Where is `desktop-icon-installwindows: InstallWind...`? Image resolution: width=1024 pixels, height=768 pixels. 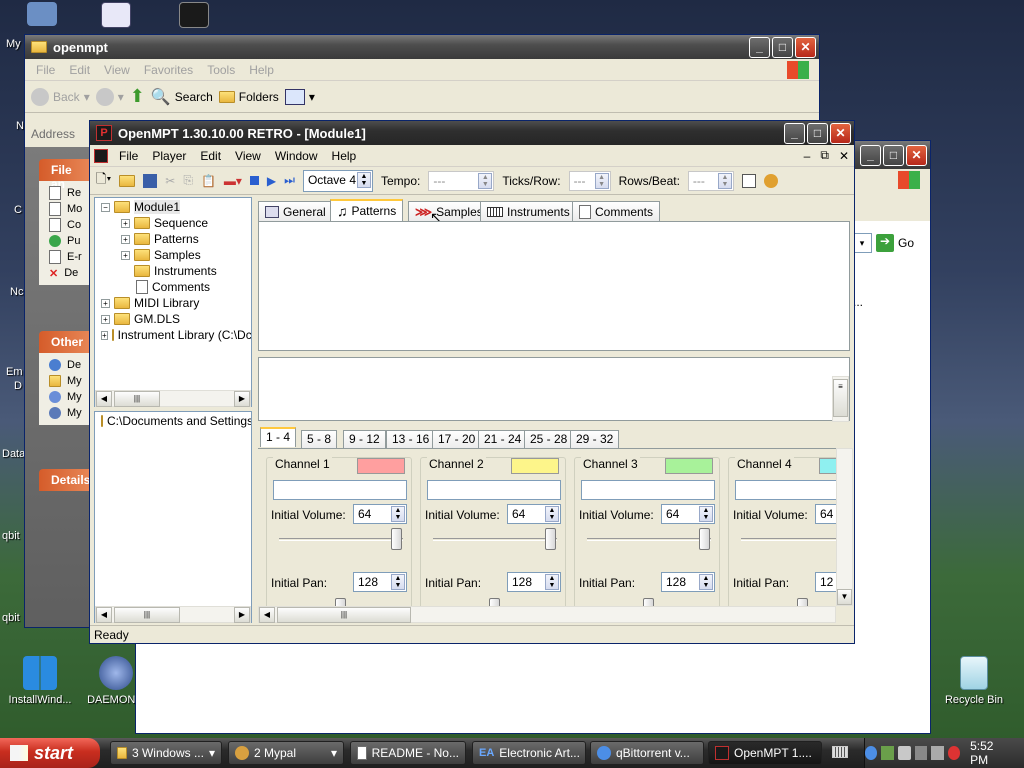
desktop-icon-installwindows: InstallWind... is located at coordinates (40, 681).